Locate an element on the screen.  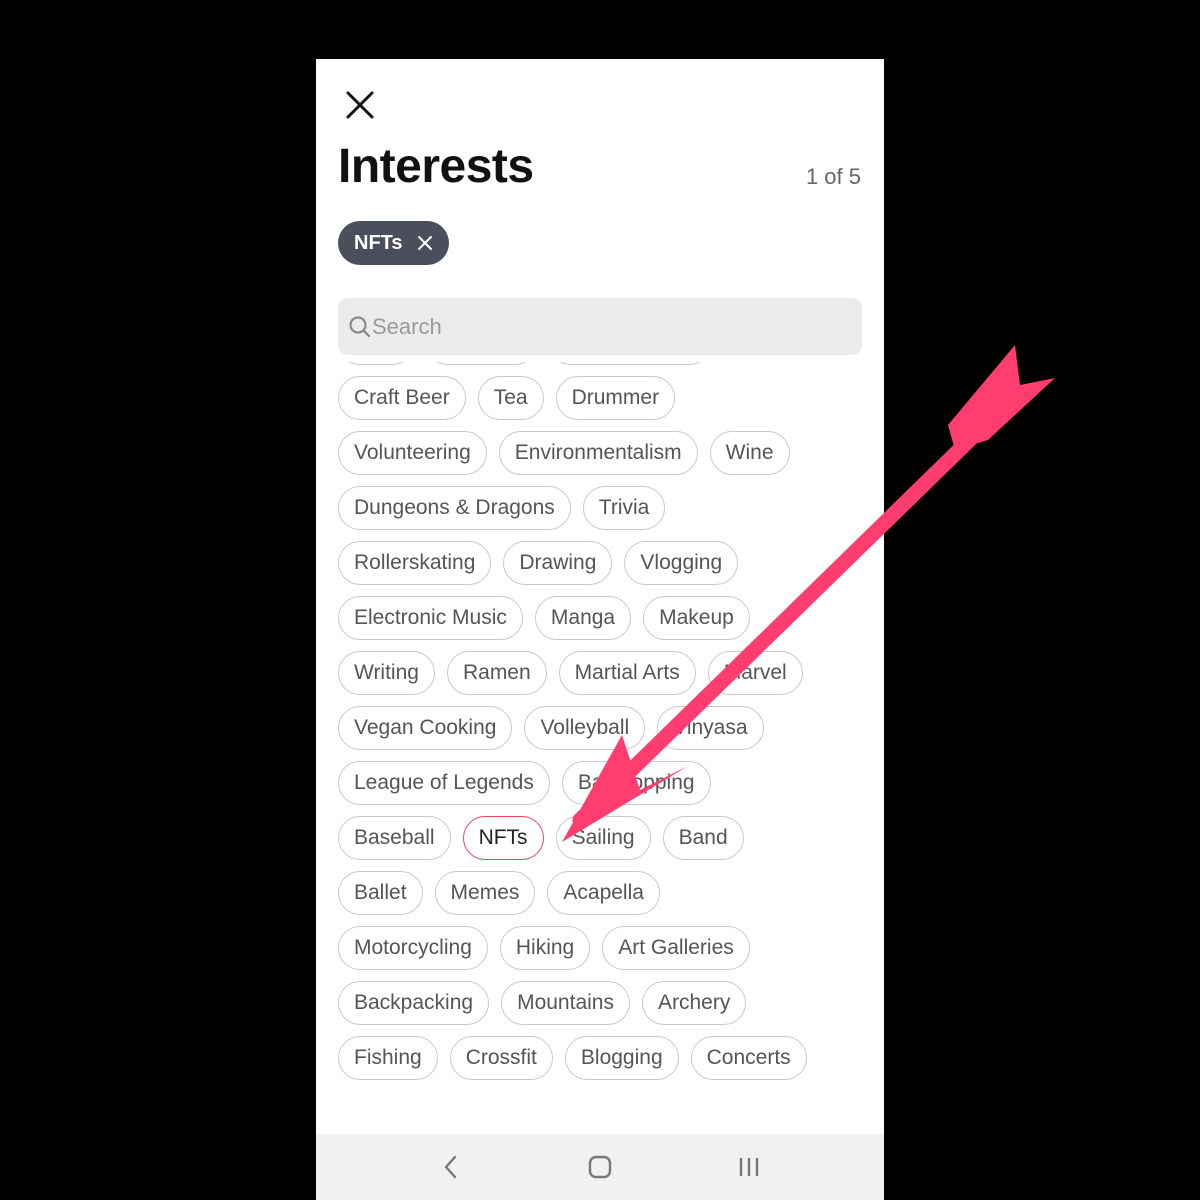
interest-tag-rollerskating: Rollerskating is located at coordinates (415, 563).